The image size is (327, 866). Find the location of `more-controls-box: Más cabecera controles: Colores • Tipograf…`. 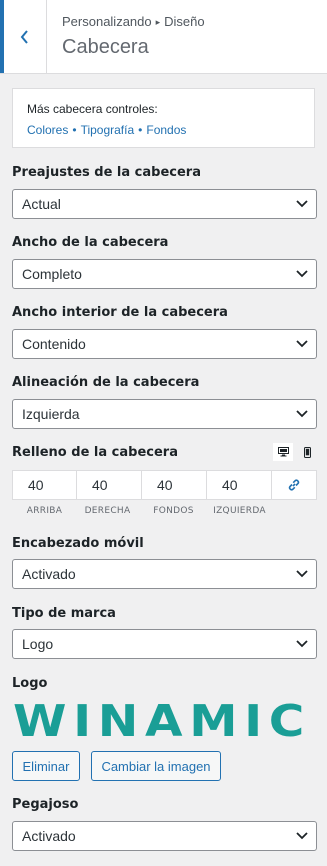

more-controls-box: Más cabecera controles: Colores • Tipograf… is located at coordinates (163, 118).